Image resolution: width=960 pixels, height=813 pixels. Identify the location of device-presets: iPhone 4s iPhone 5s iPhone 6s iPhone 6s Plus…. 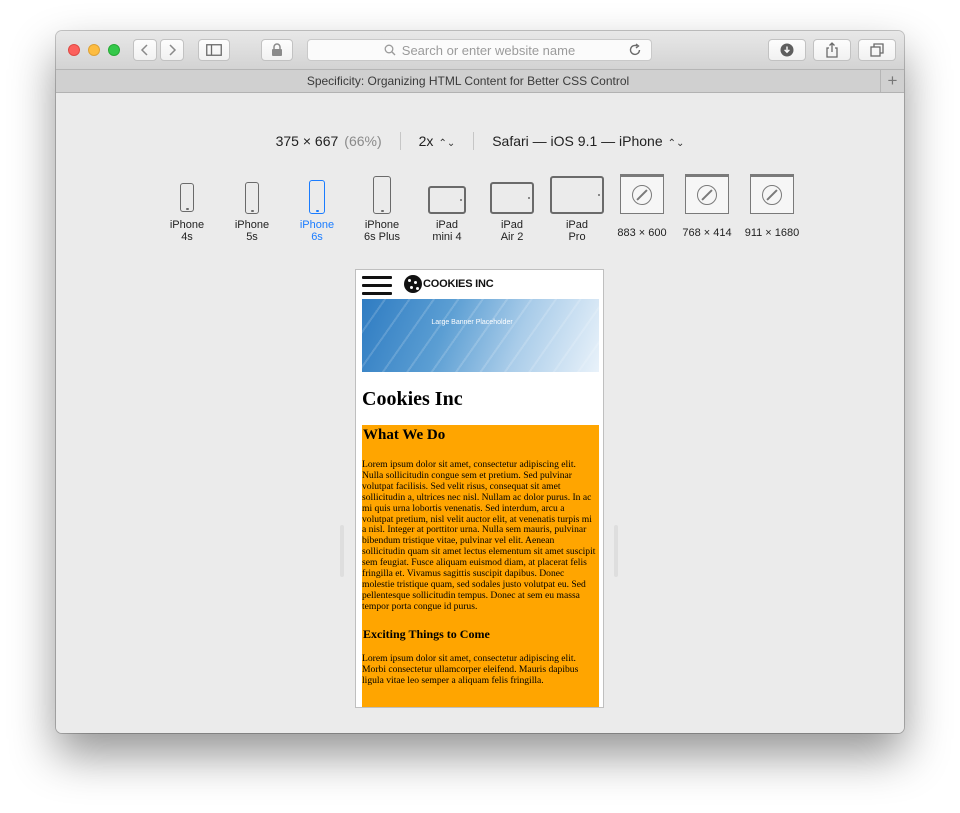
(480, 213).